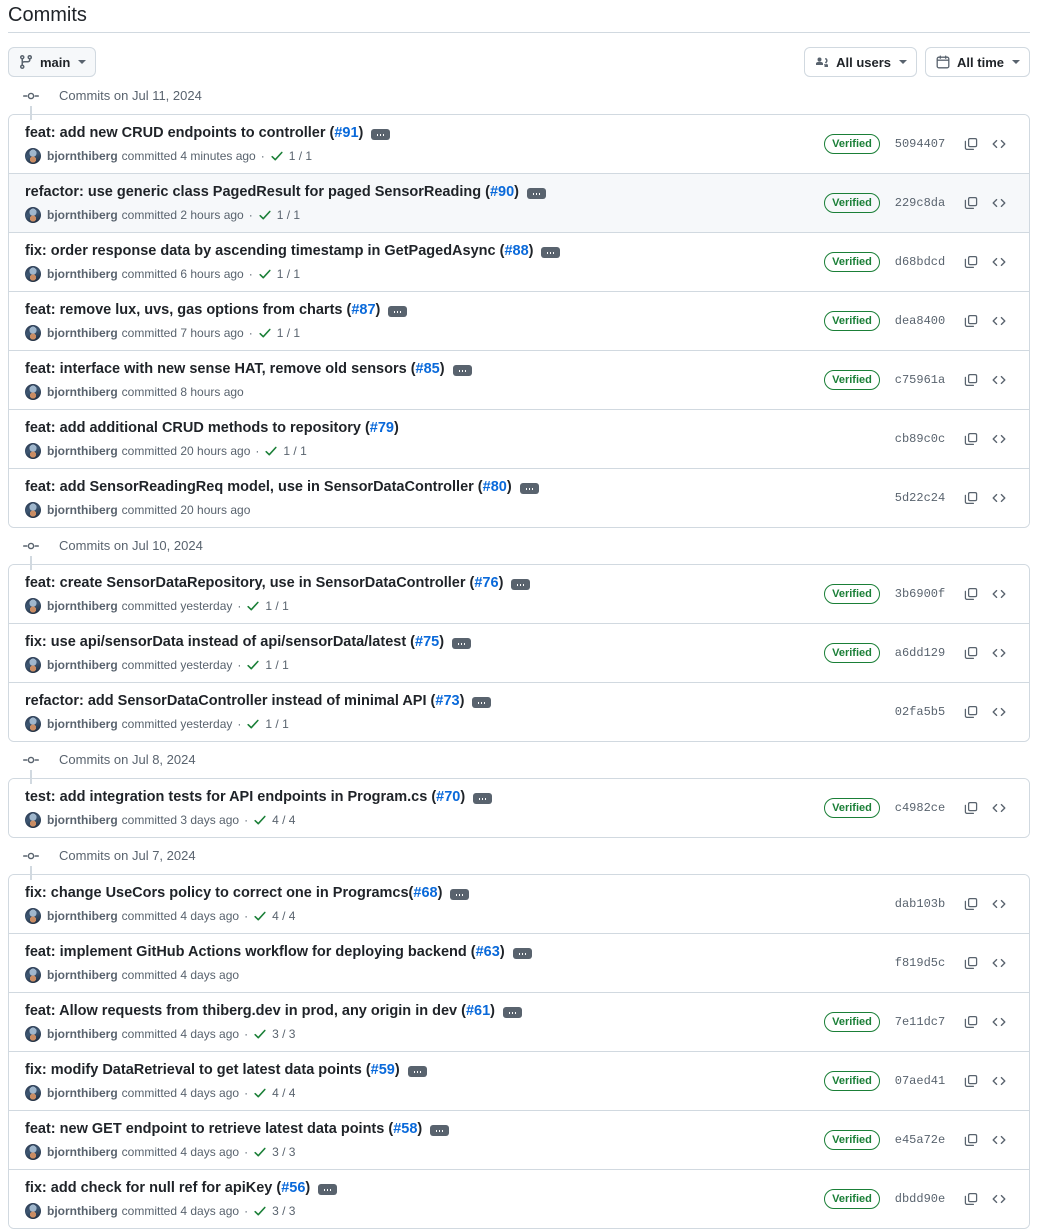 The image size is (1038, 1229). What do you see at coordinates (920, 1140) in the screenshot?
I see `commit-sha: e45a72e` at bounding box center [920, 1140].